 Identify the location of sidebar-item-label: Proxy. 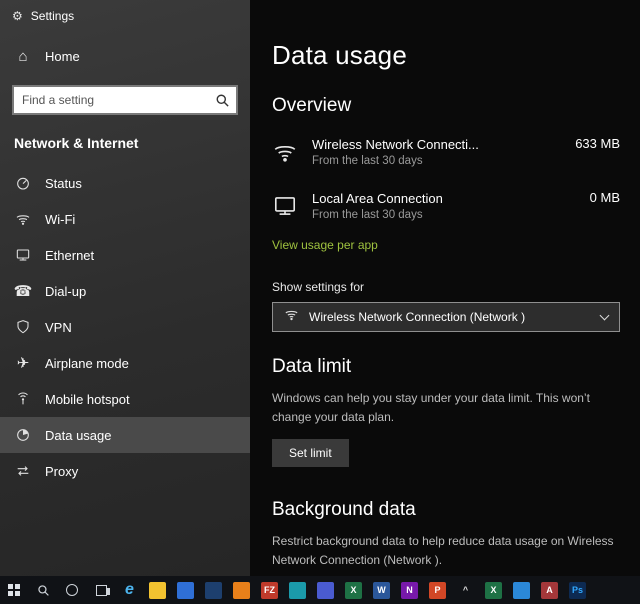
(62, 471).